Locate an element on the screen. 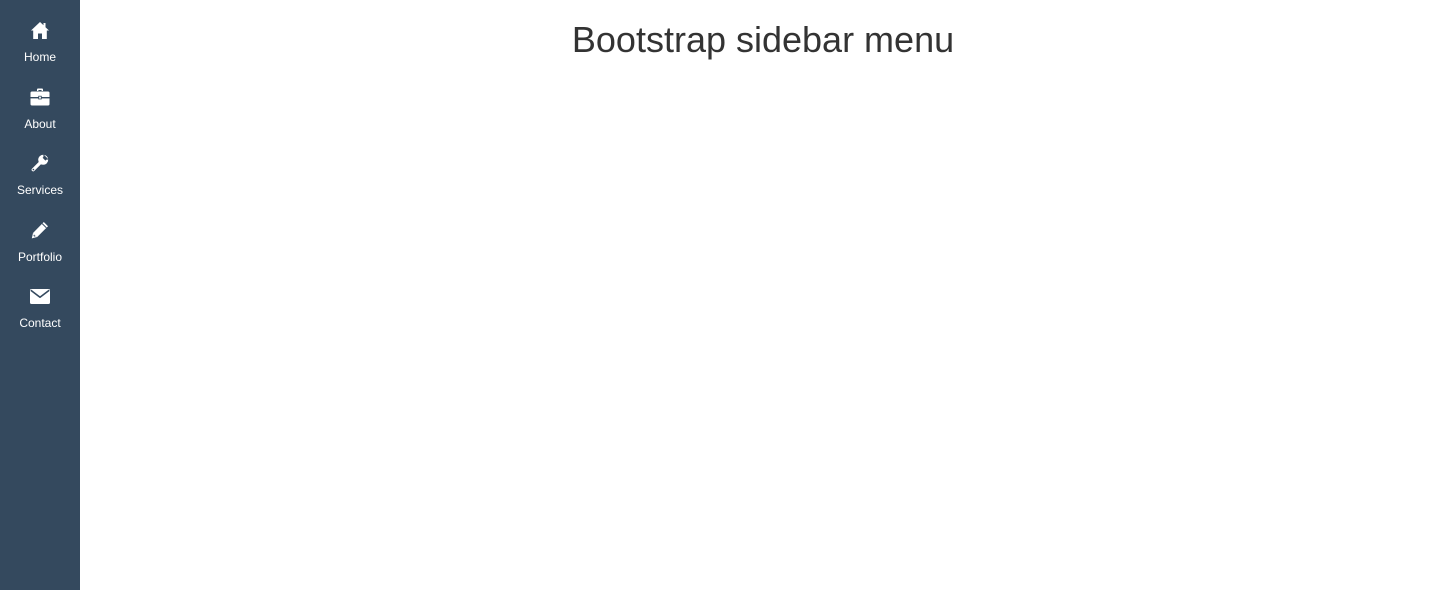 The width and height of the screenshot is (1446, 590). sidebar: Home About Services Portfolio Contact is located at coordinates (40, 295).